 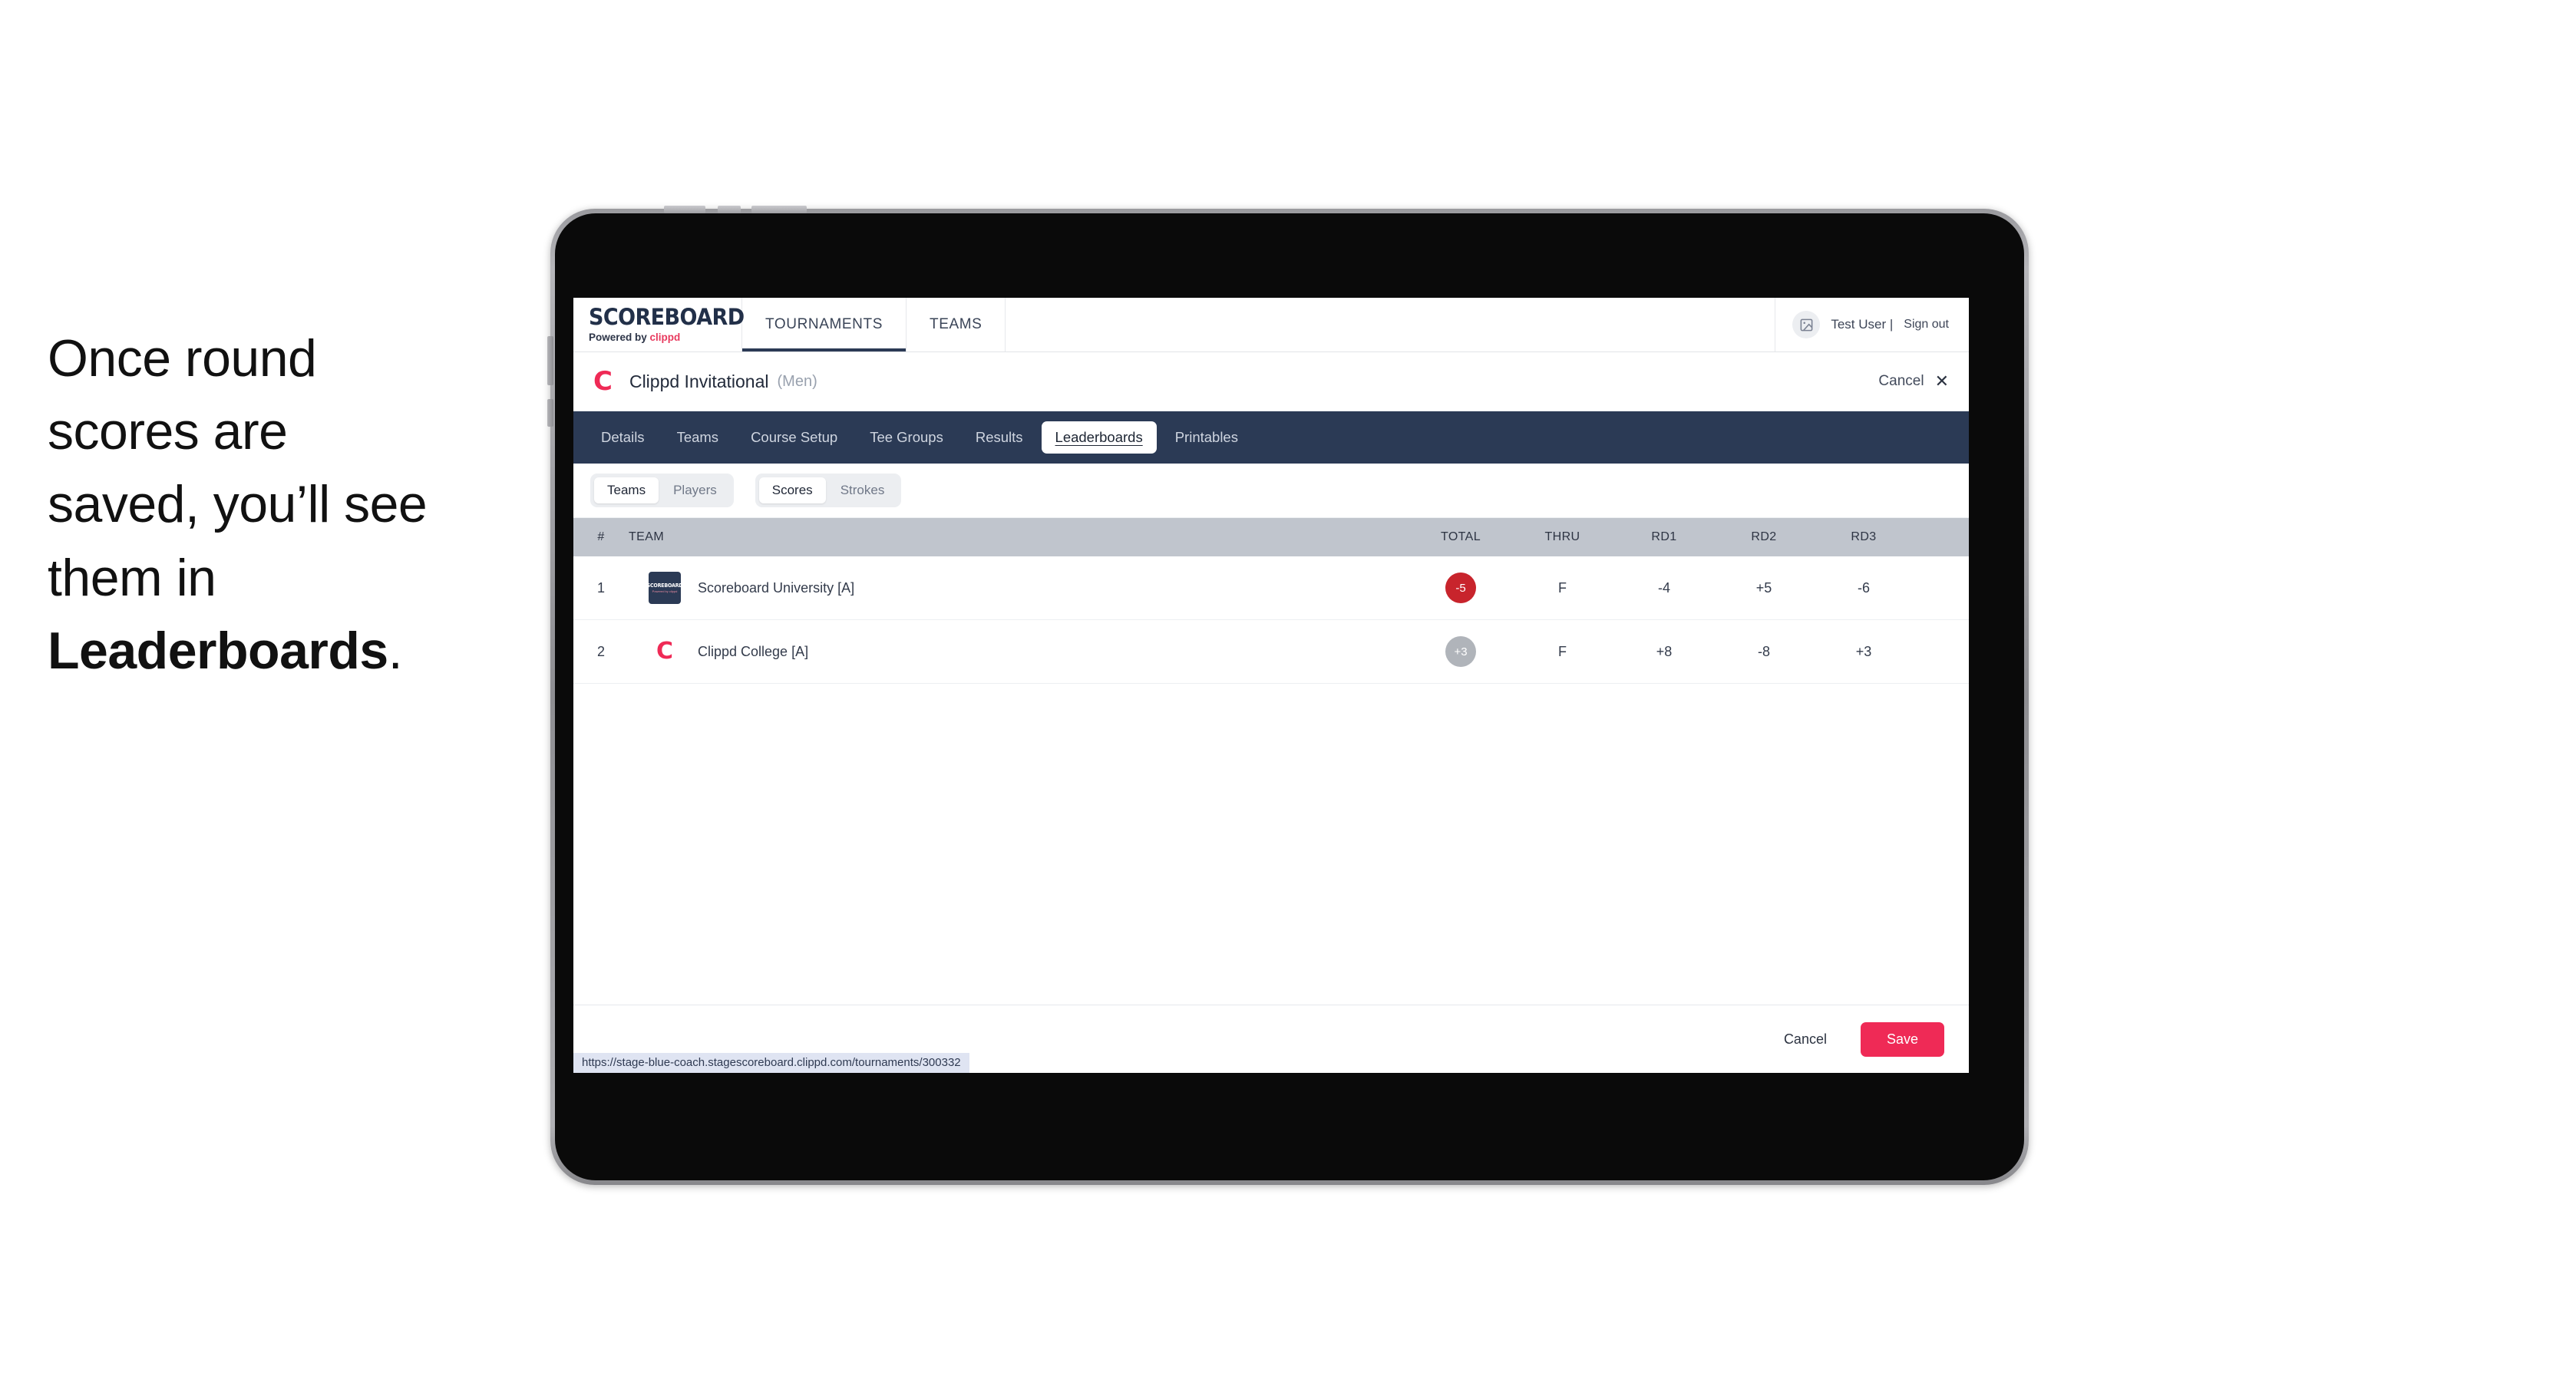 What do you see at coordinates (797, 381) in the screenshot?
I see `tournament-gender: (Men)` at bounding box center [797, 381].